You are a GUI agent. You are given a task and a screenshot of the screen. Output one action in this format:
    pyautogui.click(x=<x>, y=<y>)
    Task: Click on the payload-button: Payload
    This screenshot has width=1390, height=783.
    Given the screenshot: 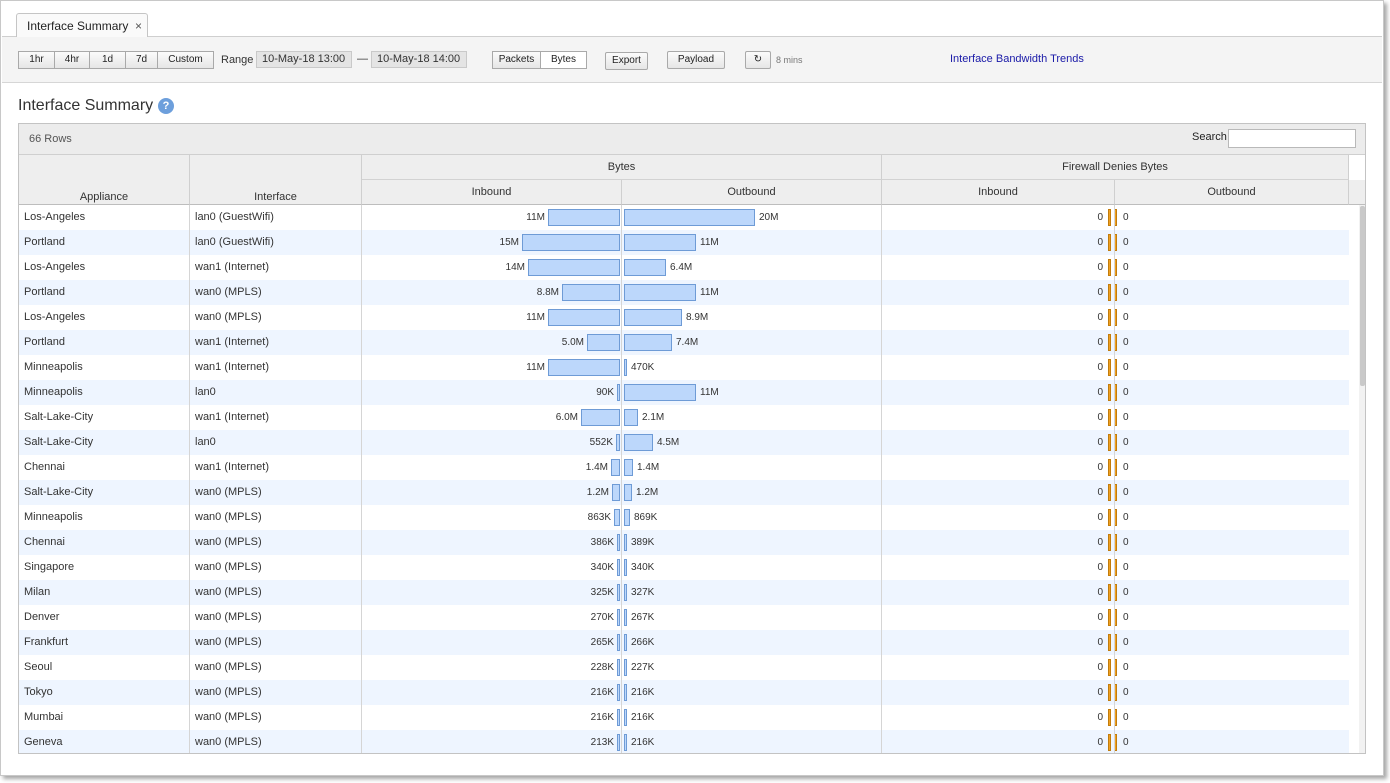 What is the action you would take?
    pyautogui.click(x=696, y=60)
    